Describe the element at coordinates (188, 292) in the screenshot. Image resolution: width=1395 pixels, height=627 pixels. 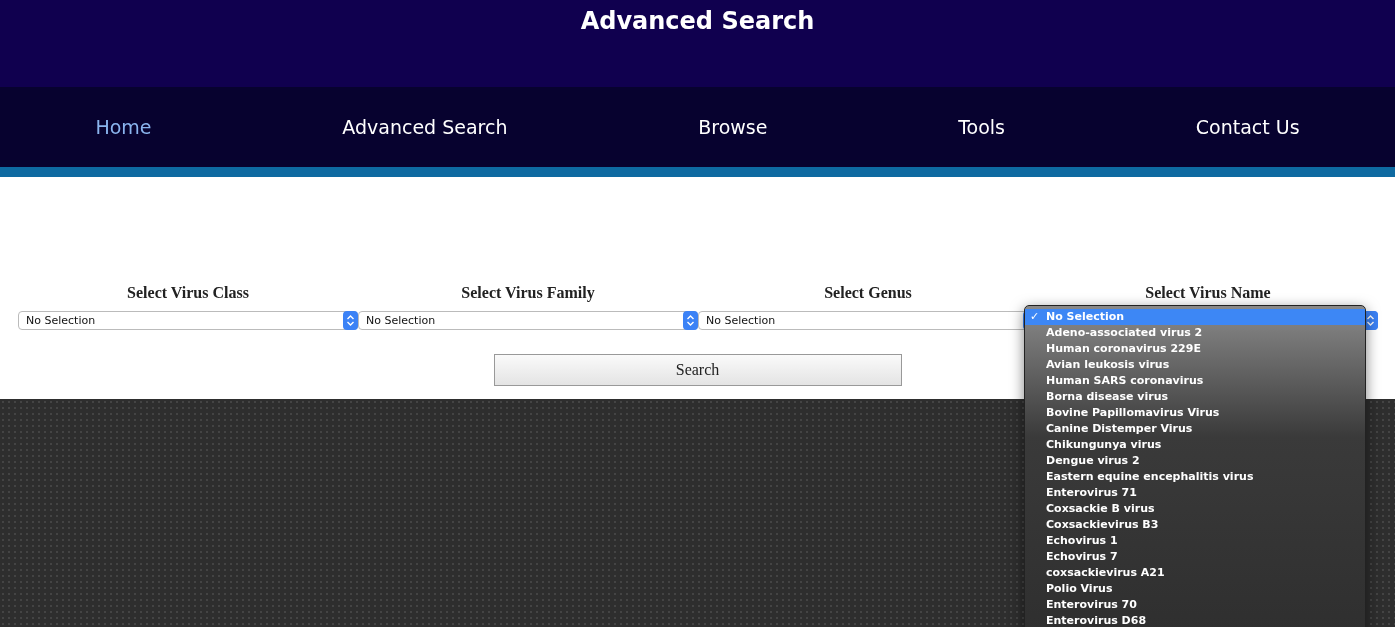
I see `field-label: Select Virus Class` at that location.